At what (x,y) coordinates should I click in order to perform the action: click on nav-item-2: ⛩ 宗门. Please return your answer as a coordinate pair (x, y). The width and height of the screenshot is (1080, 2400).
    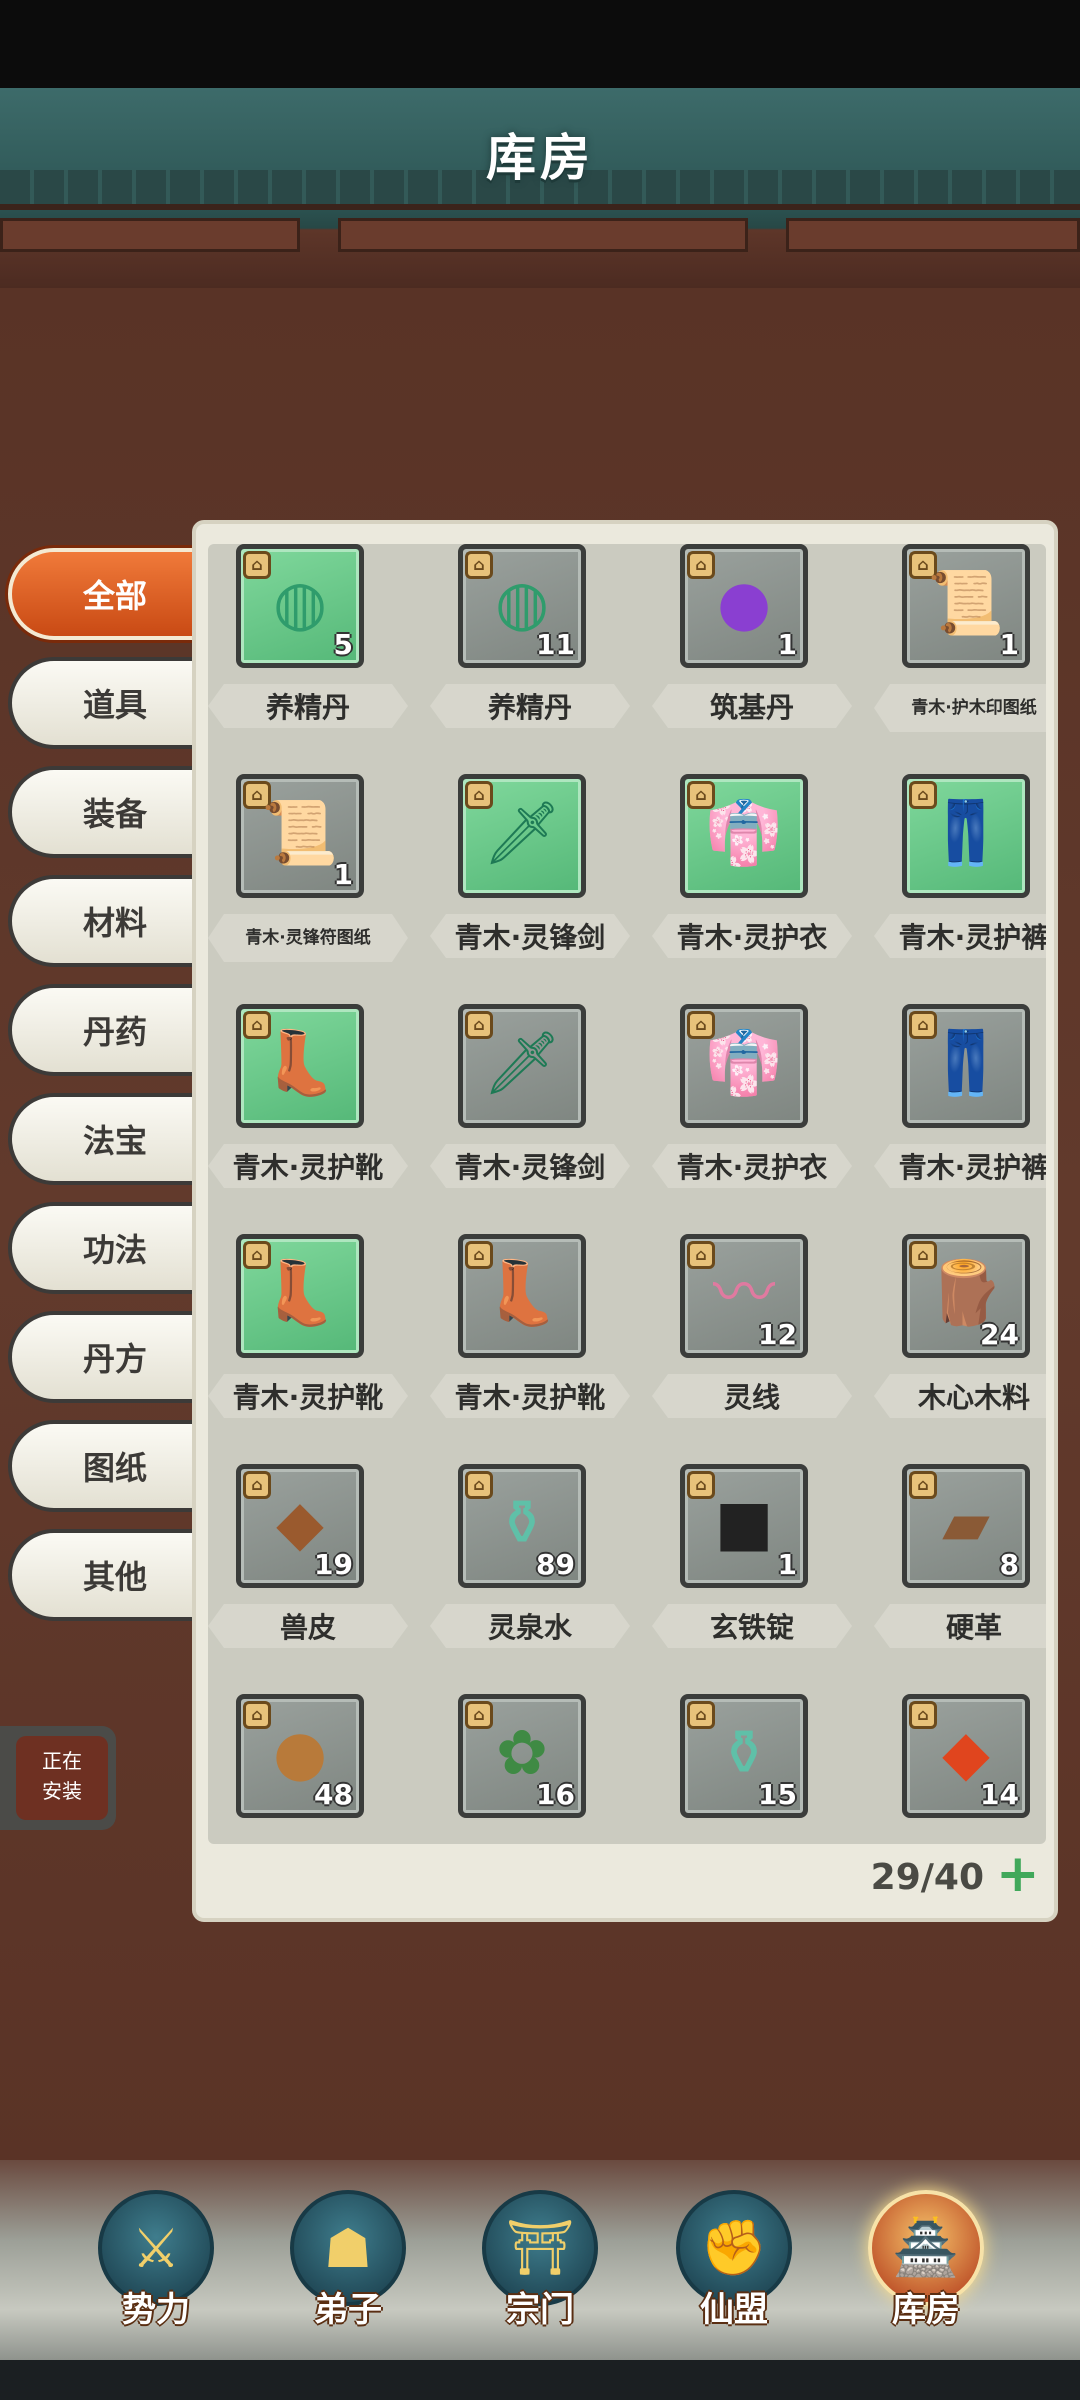
    Looking at the image, I should click on (540, 2265).